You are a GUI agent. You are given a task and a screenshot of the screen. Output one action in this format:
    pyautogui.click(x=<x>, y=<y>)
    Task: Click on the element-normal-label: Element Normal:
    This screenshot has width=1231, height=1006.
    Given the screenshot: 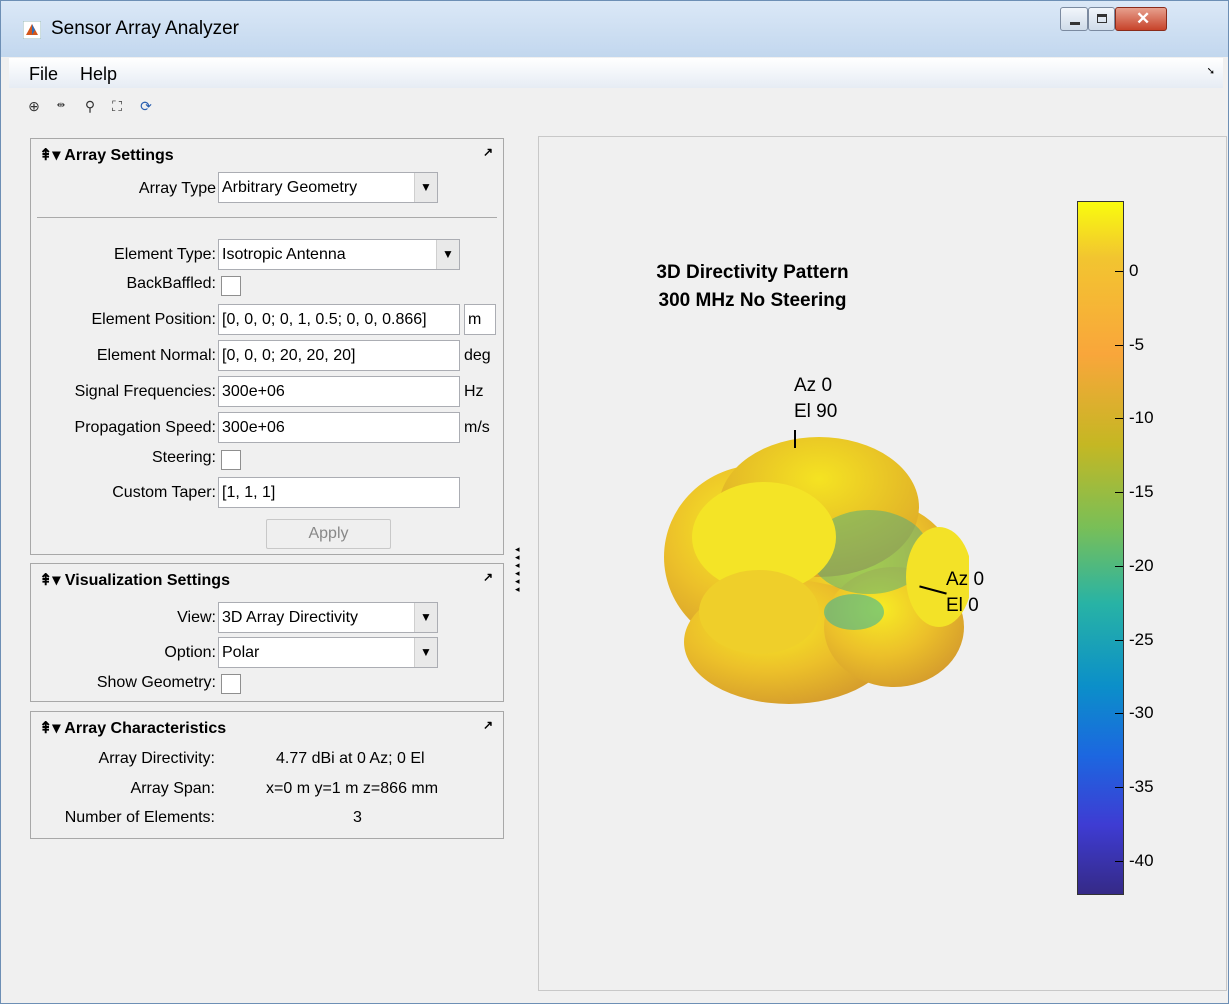 What is the action you would take?
    pyautogui.click(x=156, y=355)
    